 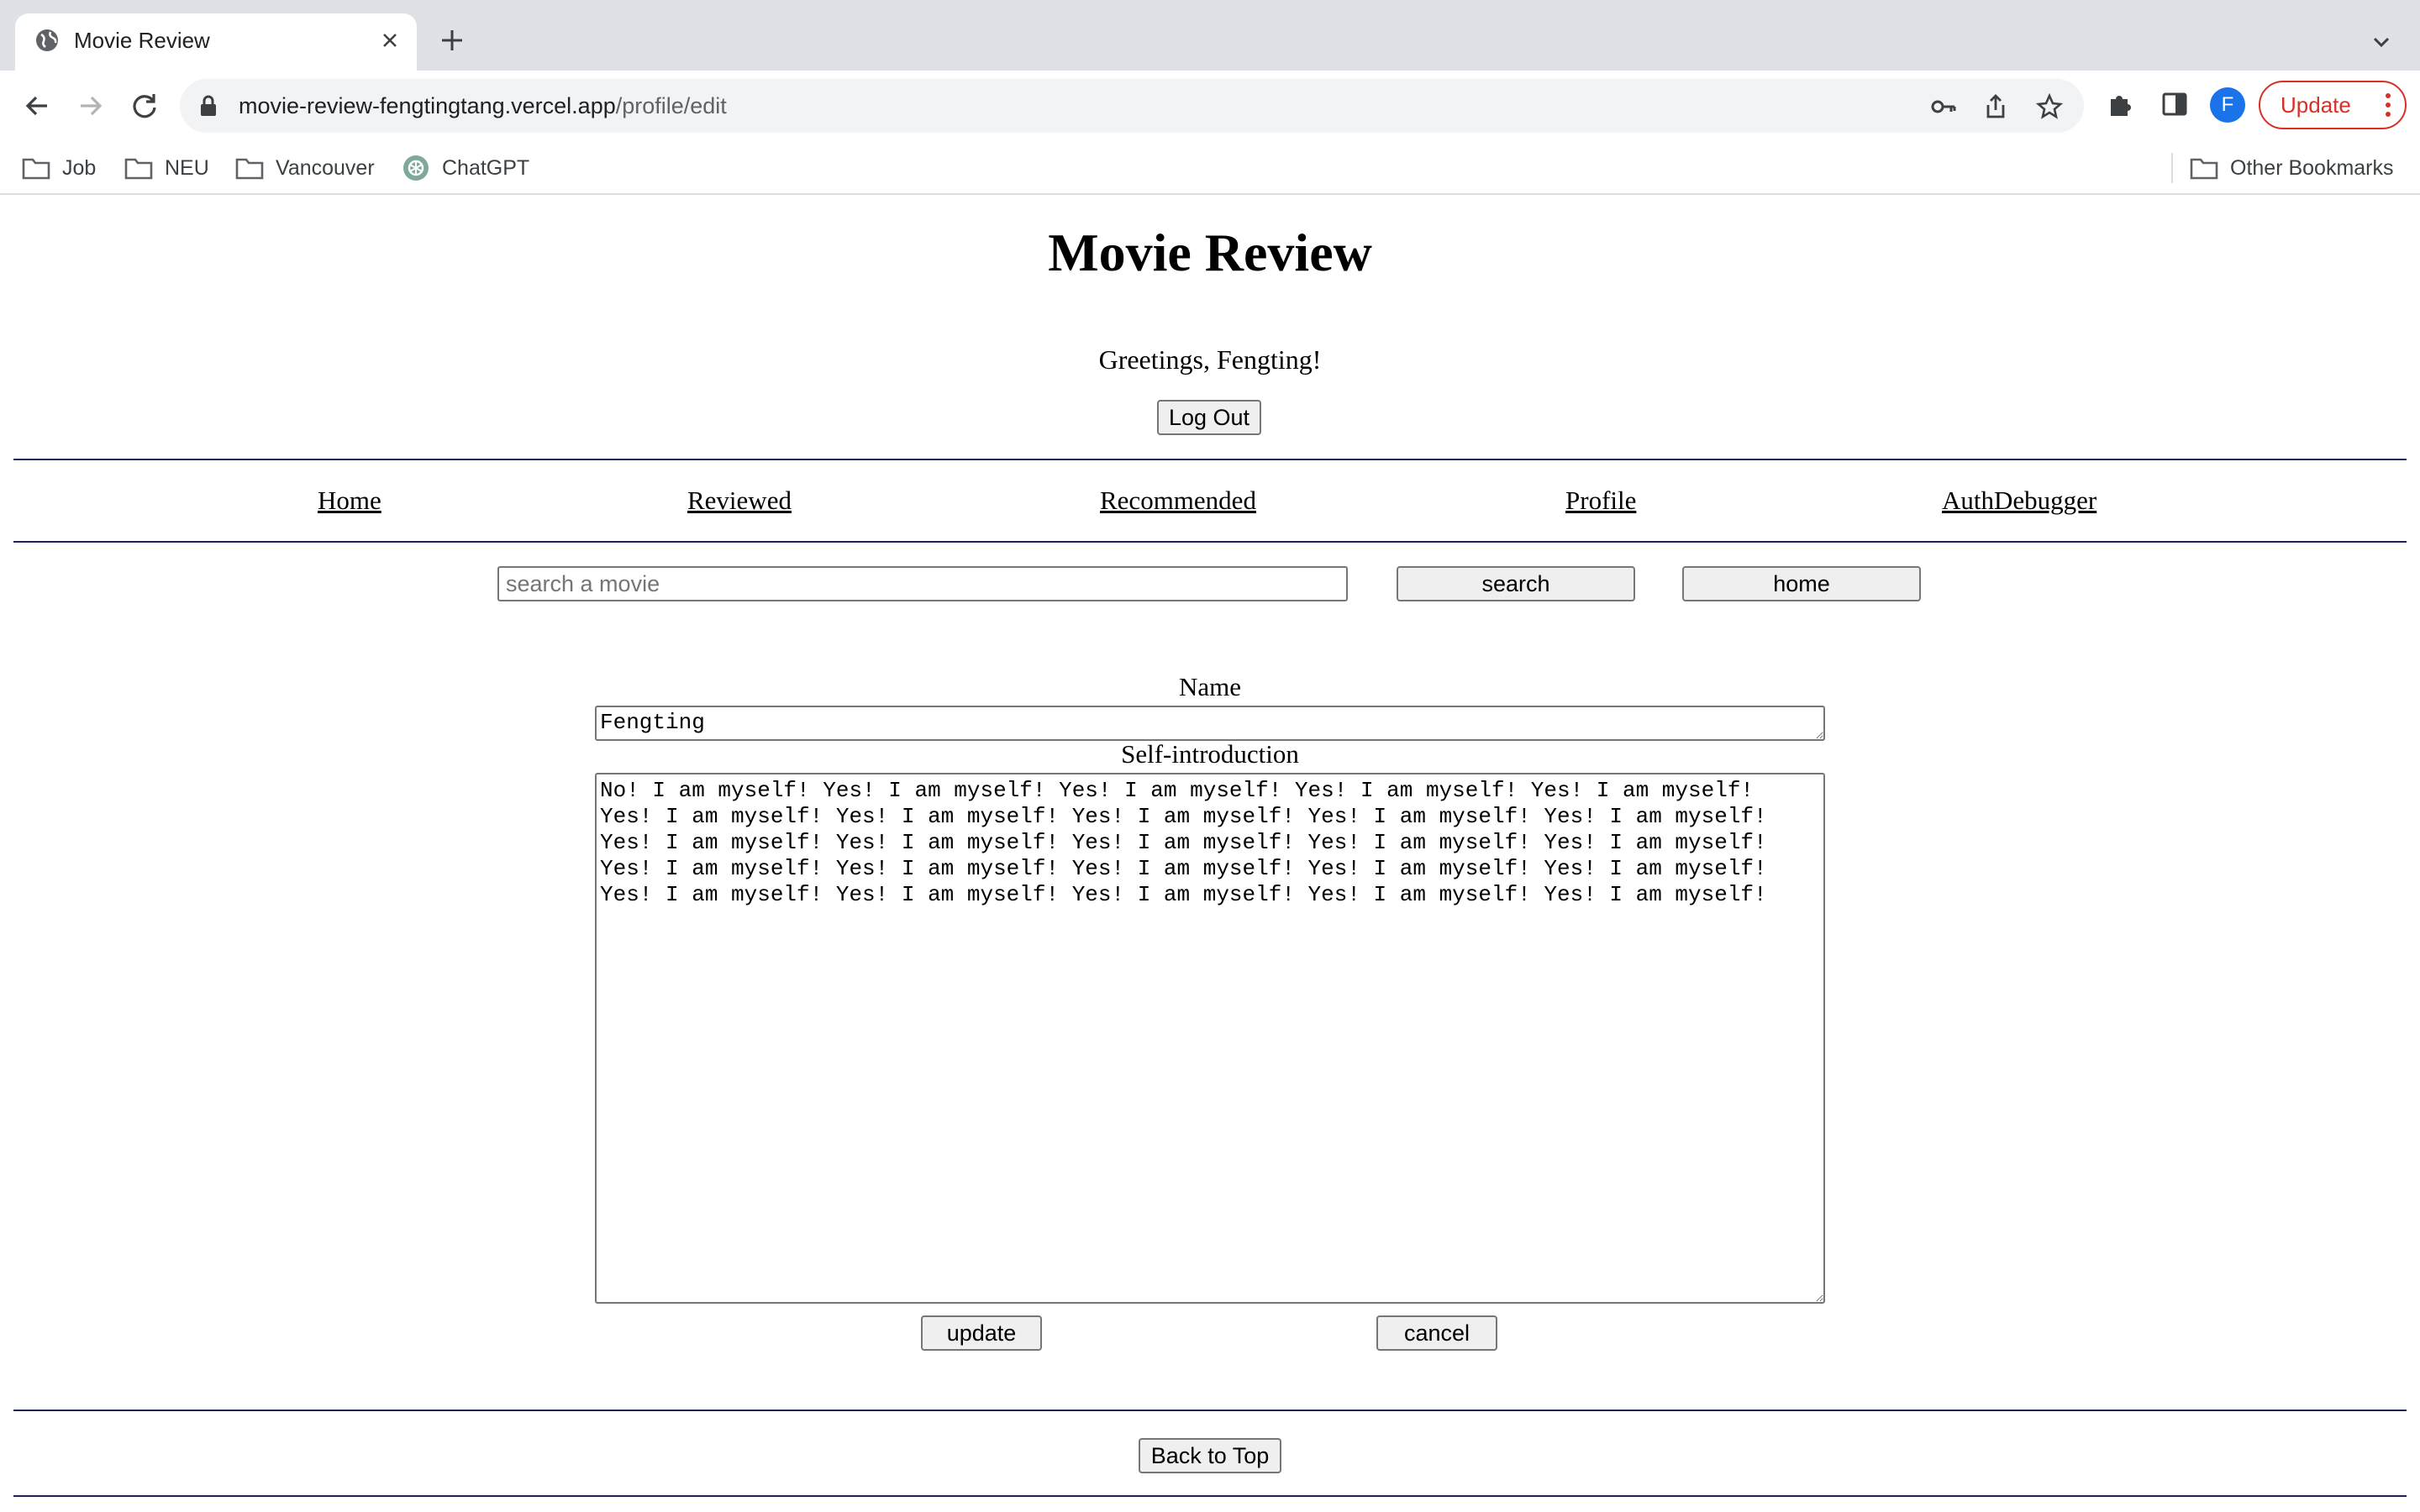 I want to click on page-title: Movie Review, so click(x=1210, y=252).